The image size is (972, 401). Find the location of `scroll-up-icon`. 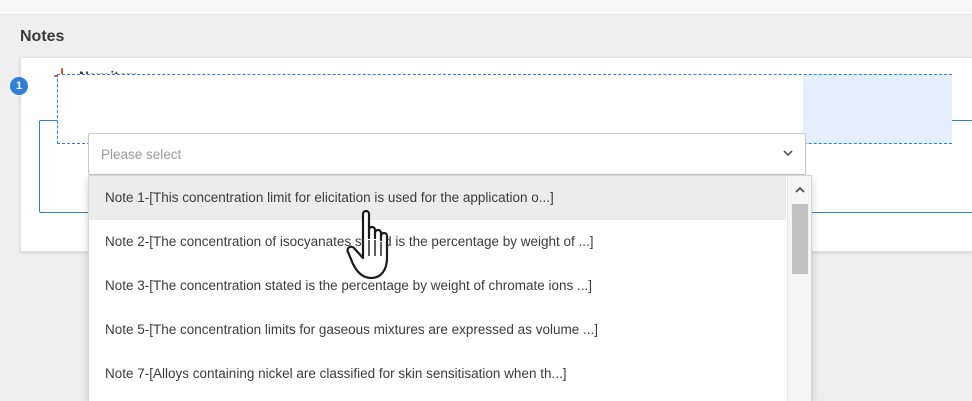

scroll-up-icon is located at coordinates (800, 190).